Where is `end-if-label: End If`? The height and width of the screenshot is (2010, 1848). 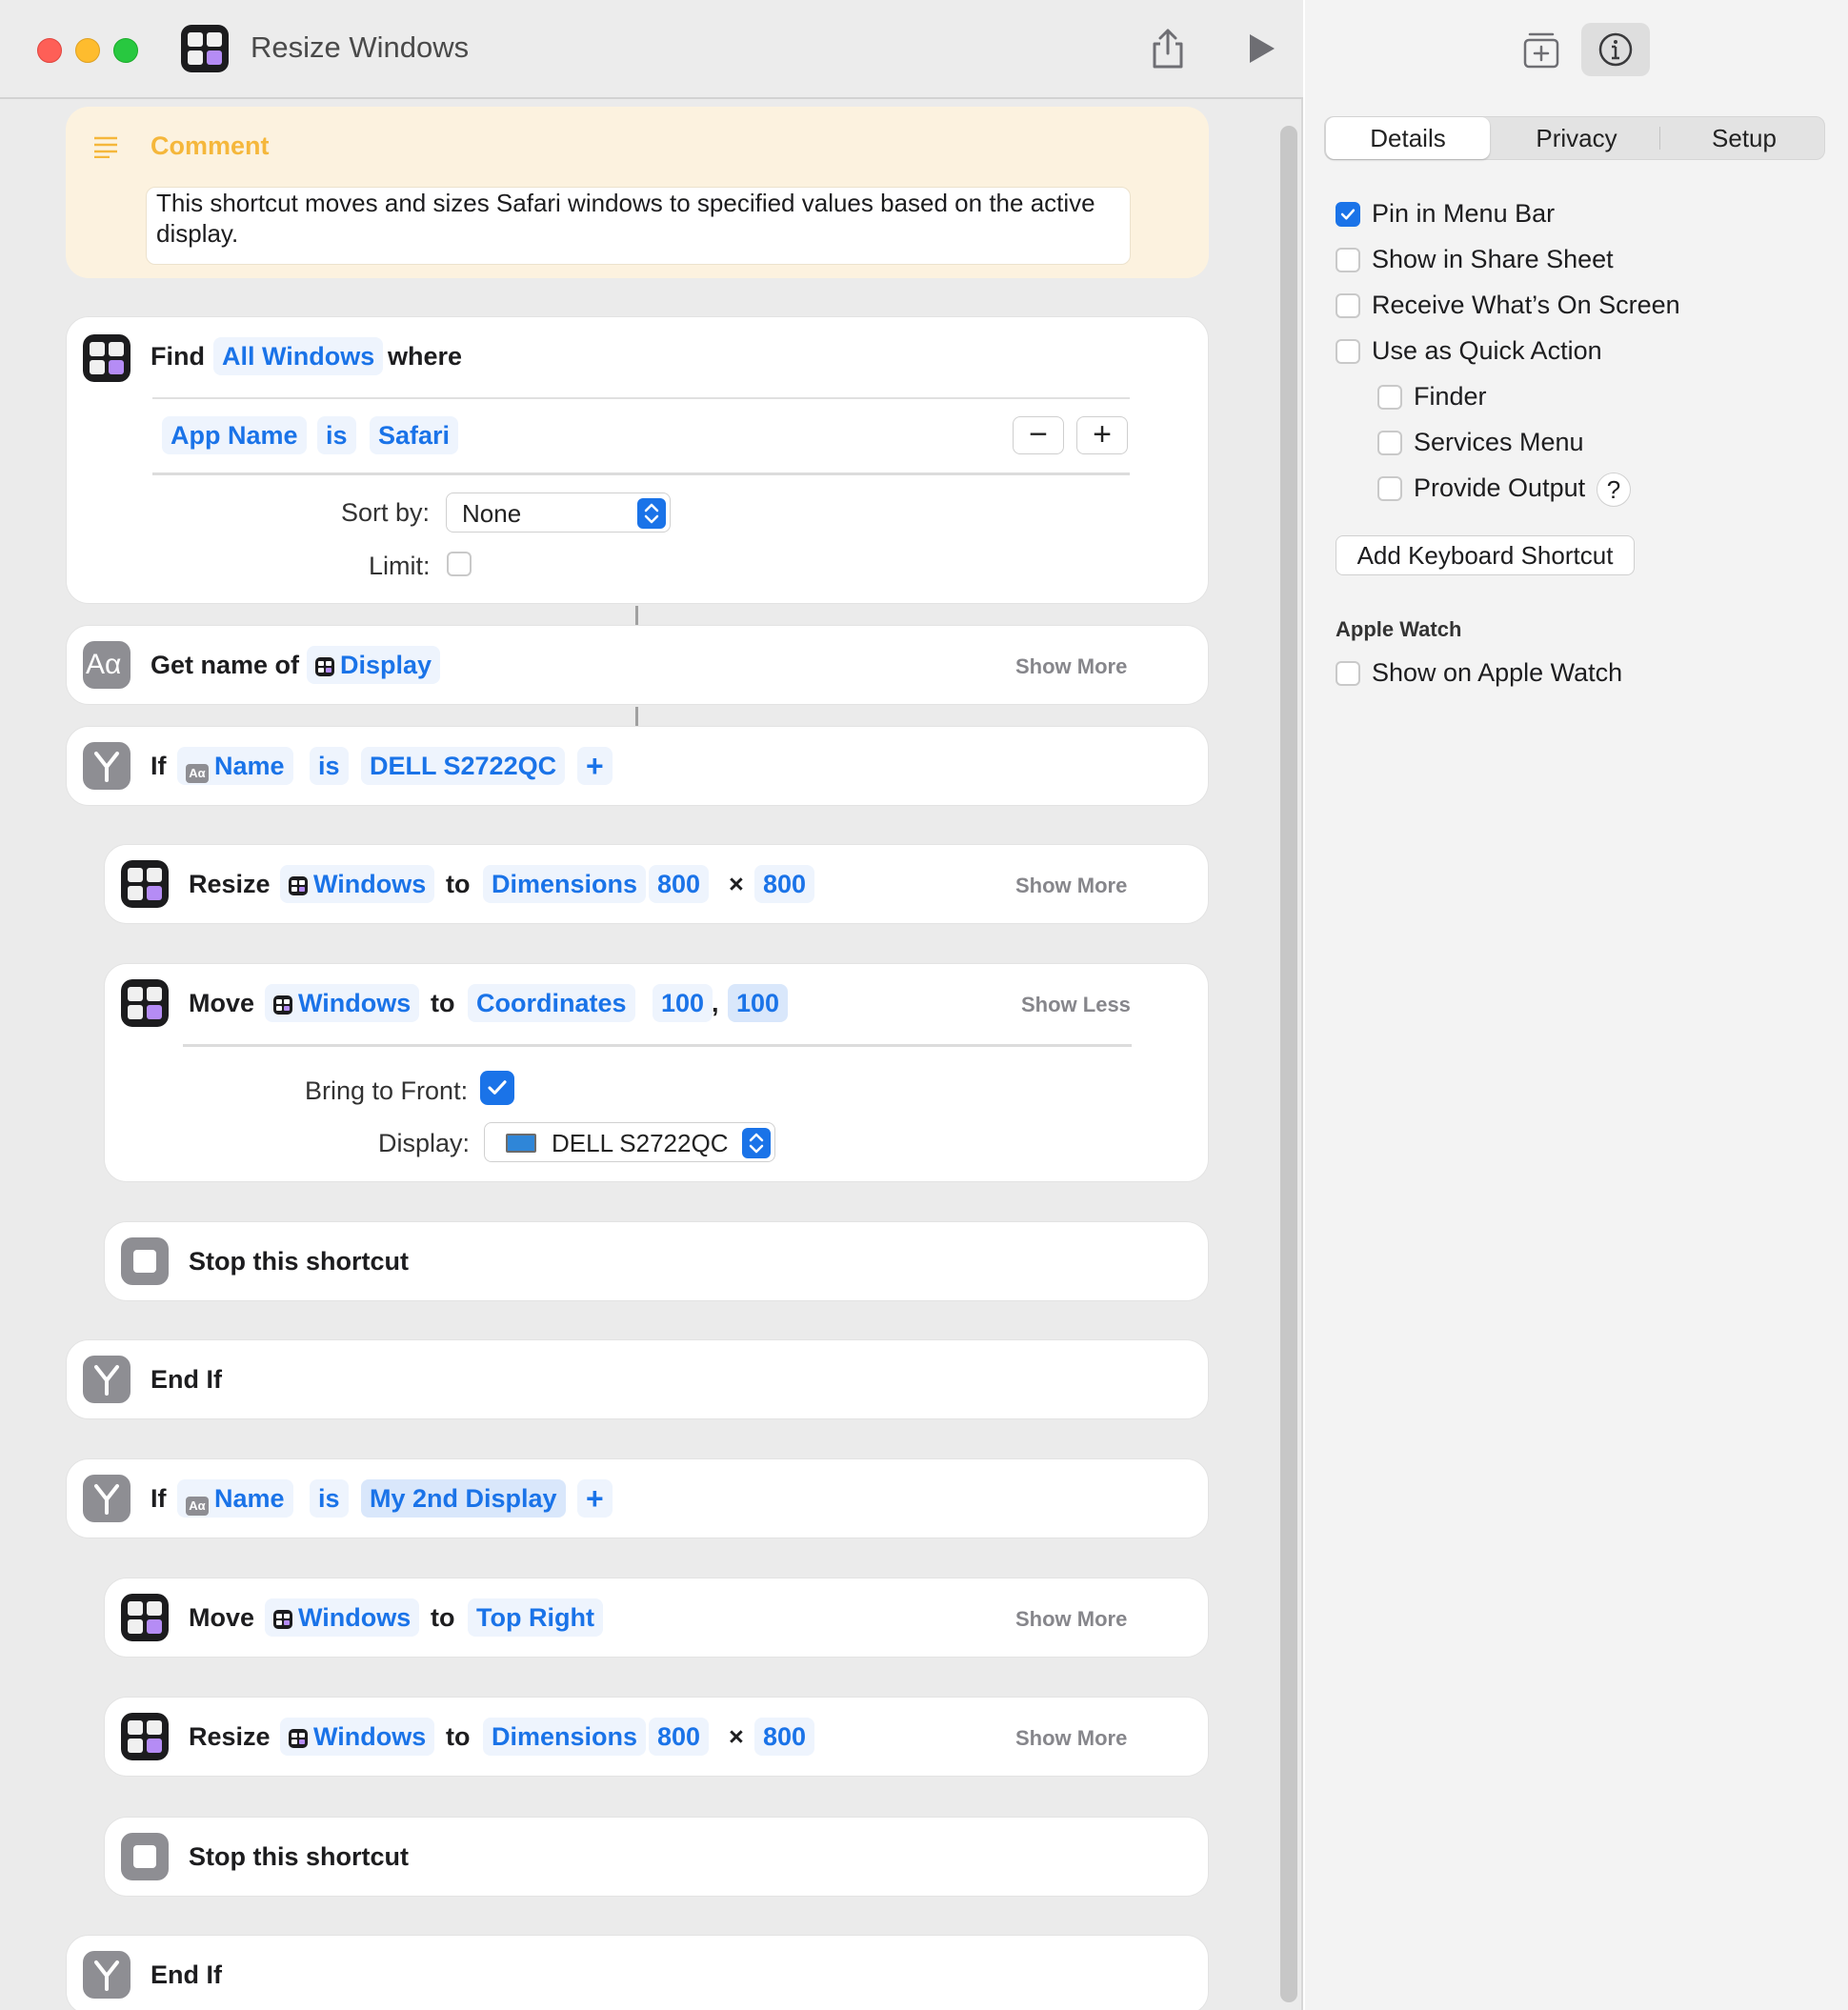
end-if-label: End If is located at coordinates (186, 1974).